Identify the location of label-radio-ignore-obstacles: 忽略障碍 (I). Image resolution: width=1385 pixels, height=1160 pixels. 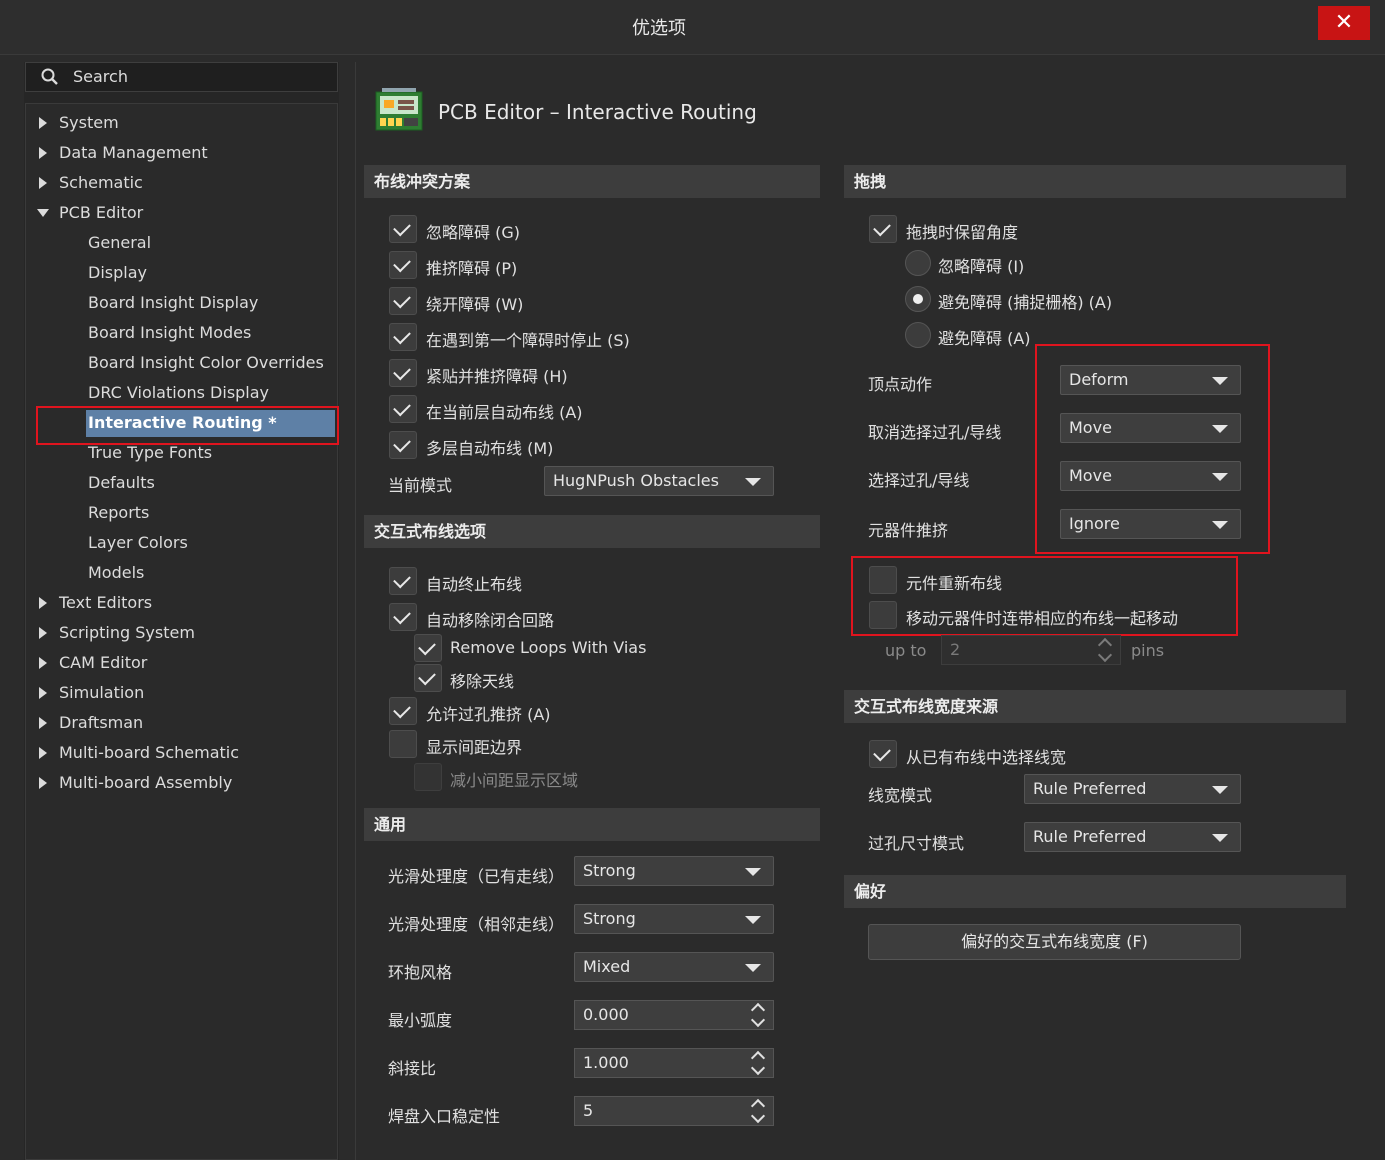
(981, 266).